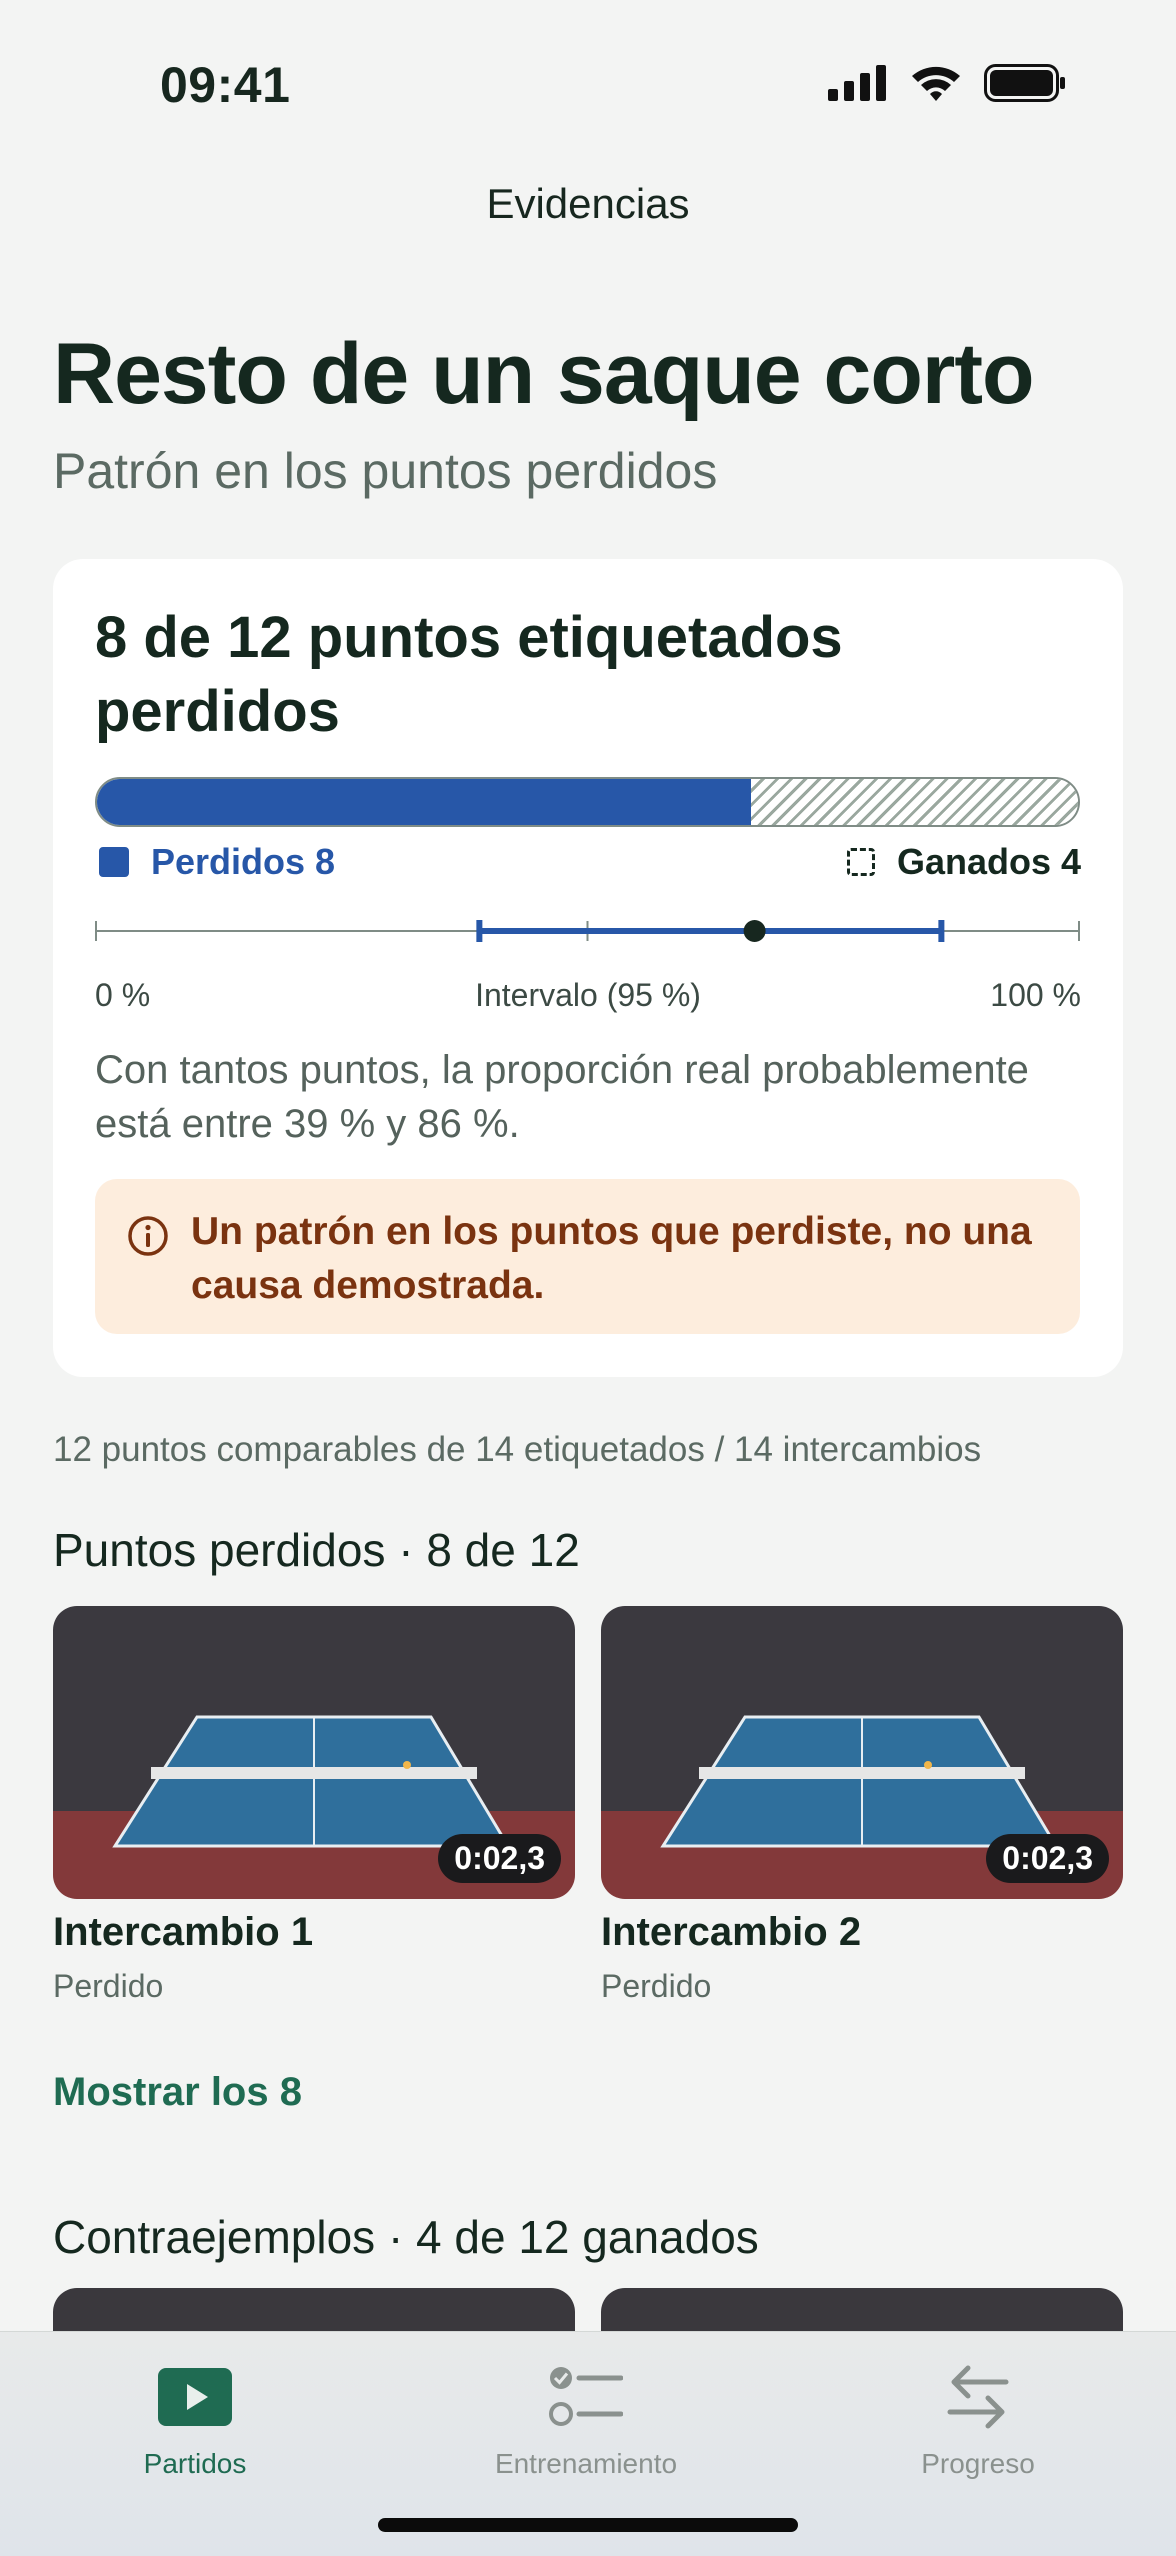  Describe the element at coordinates (588, 995) in the screenshot. I see `ci-axis-label: Intervalo (95 %)` at that location.